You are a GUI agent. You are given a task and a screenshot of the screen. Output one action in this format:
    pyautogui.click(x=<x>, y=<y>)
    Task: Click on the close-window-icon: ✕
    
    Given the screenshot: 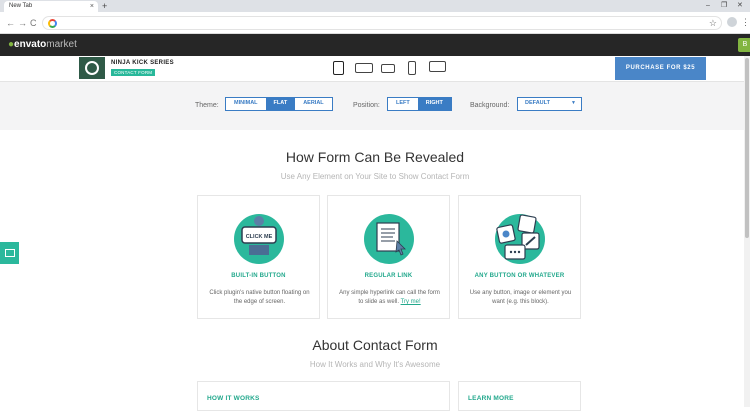 What is the action you would take?
    pyautogui.click(x=740, y=6)
    